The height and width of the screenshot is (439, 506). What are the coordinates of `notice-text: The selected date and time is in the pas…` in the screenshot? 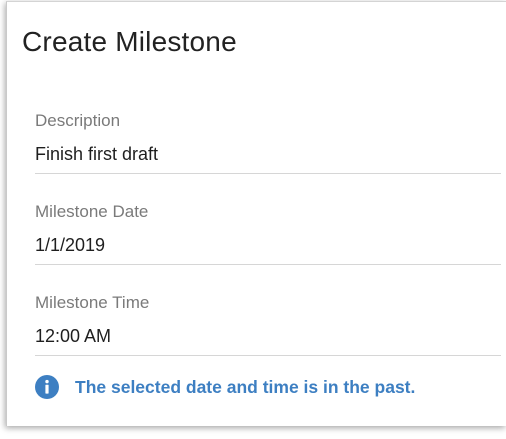 It's located at (245, 386).